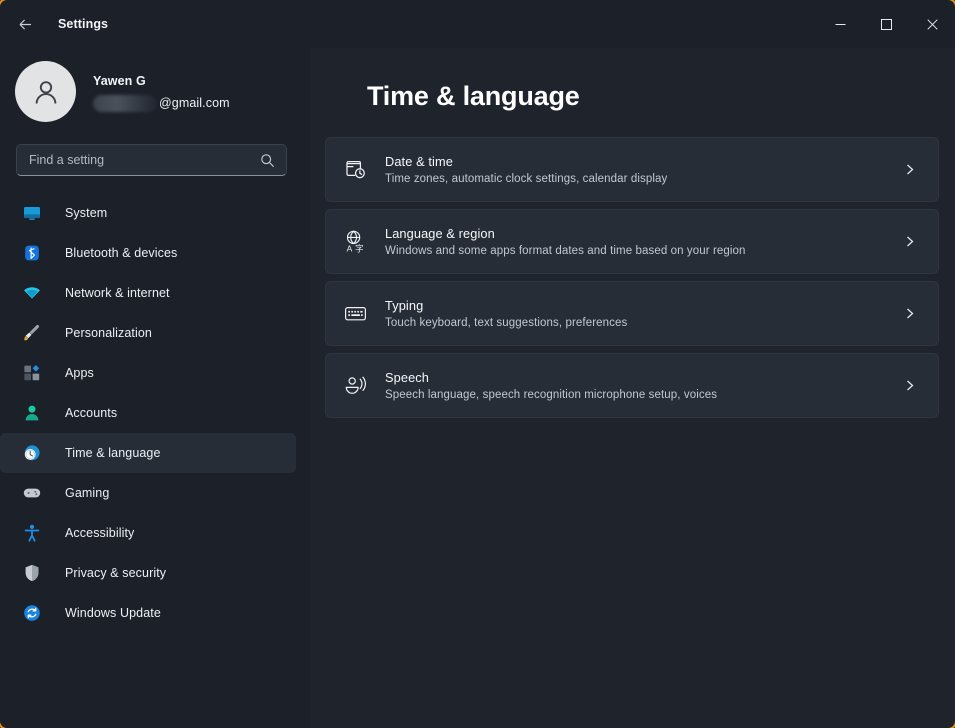 Image resolution: width=955 pixels, height=728 pixels. I want to click on search-box, so click(151, 160).